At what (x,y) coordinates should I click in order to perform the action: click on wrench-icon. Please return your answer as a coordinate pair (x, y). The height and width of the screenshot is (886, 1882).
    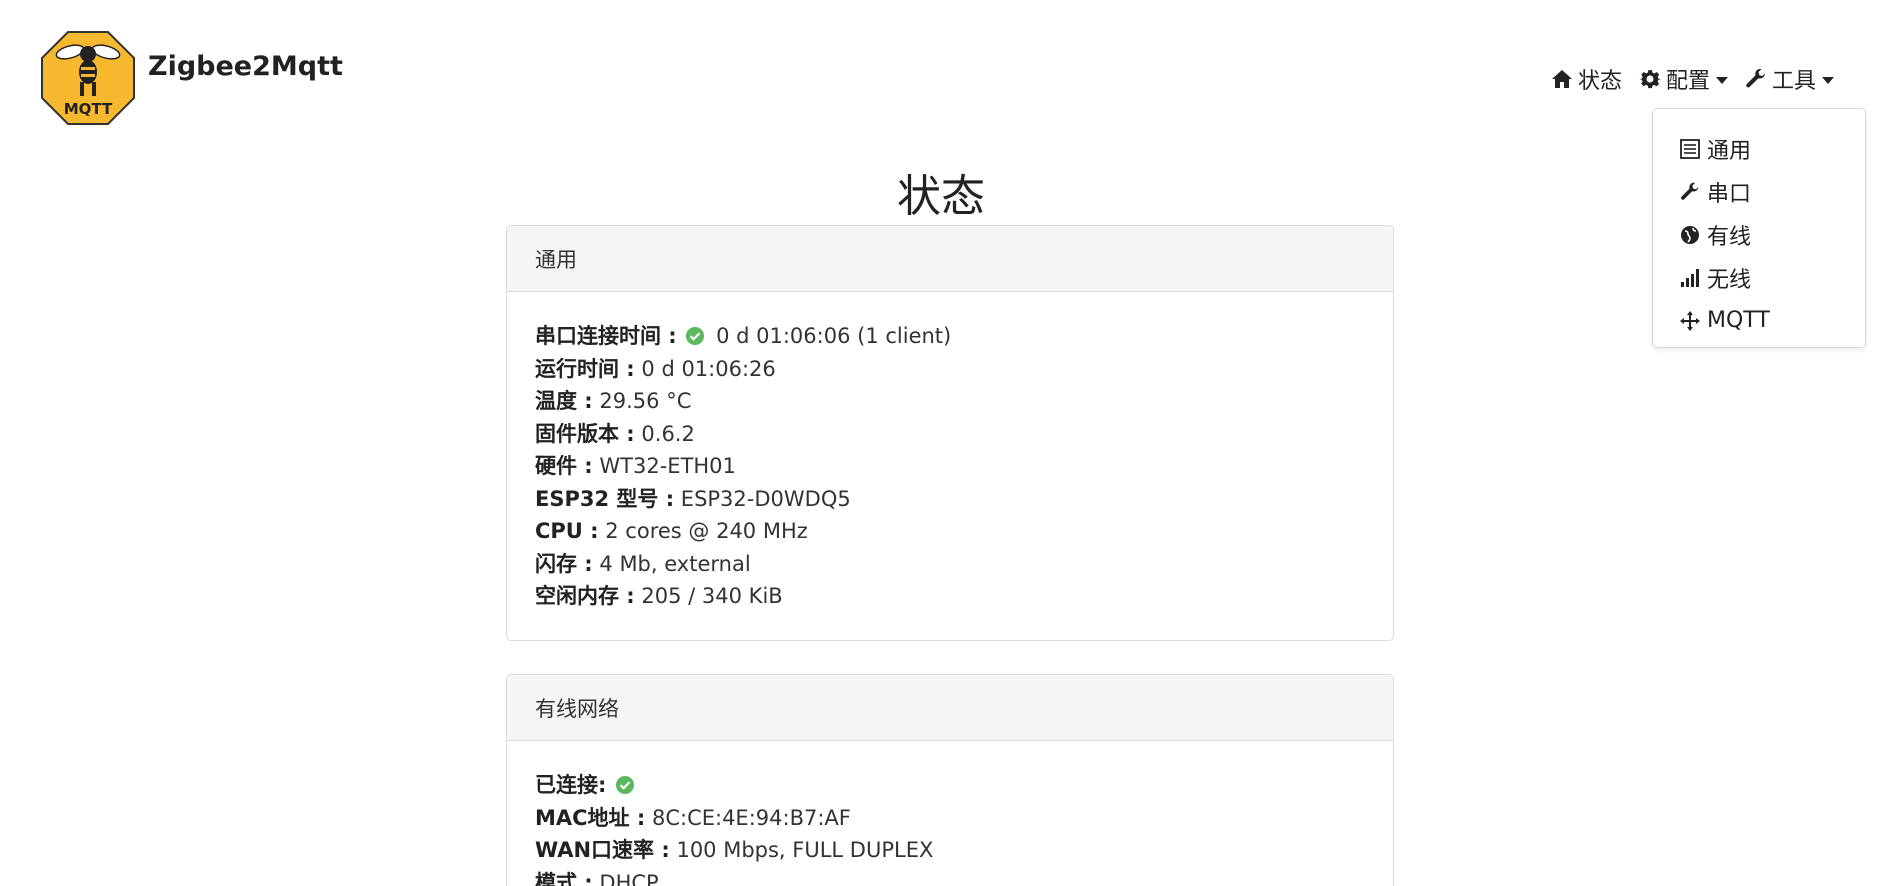
    Looking at the image, I should click on (1755, 78).